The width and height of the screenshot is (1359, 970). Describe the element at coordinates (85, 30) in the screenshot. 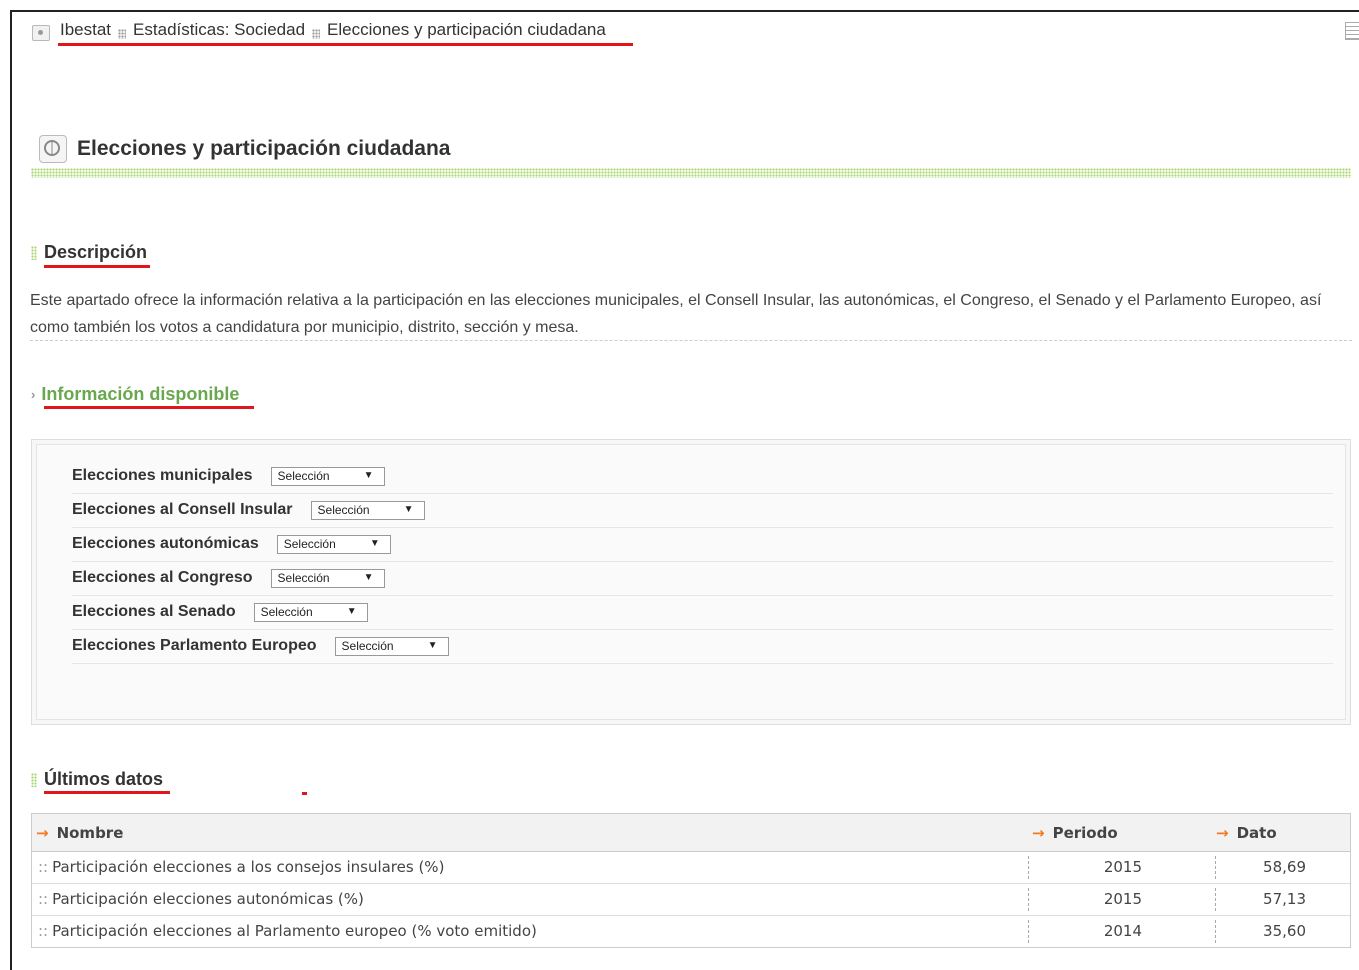

I see `breadcrumb-item-ibestat: Ibestat` at that location.